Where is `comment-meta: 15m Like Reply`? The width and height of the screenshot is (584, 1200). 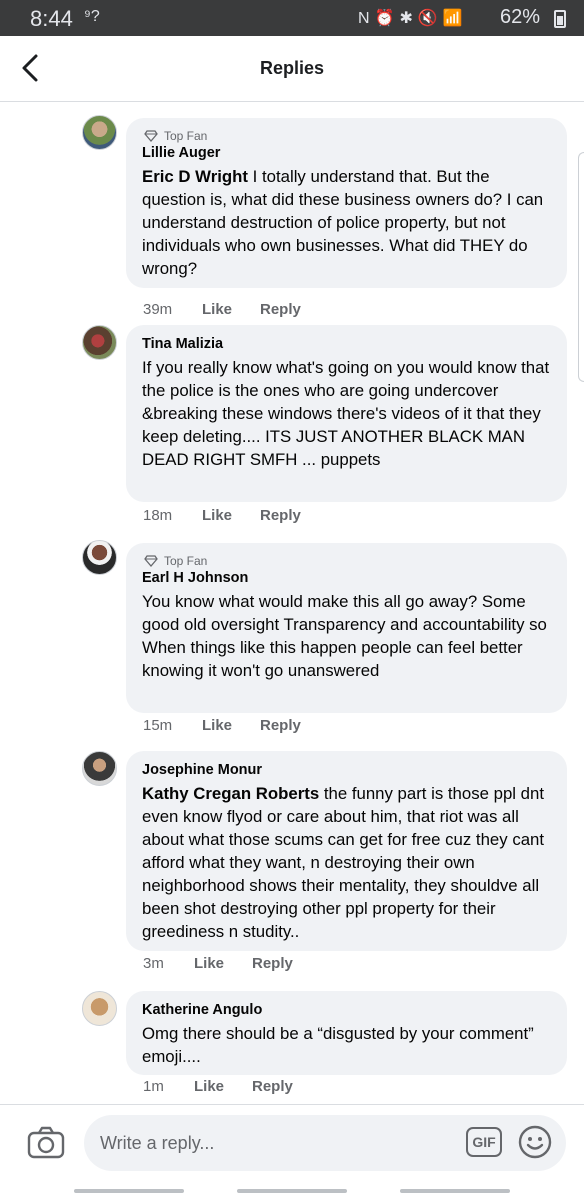
comment-meta: 15m Like Reply is located at coordinates (222, 725).